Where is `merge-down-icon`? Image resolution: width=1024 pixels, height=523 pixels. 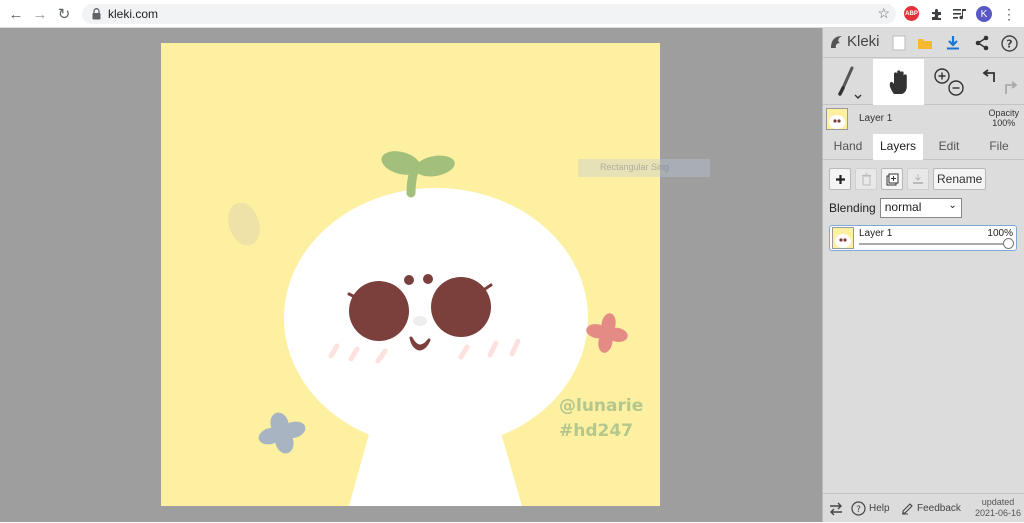 merge-down-icon is located at coordinates (918, 179).